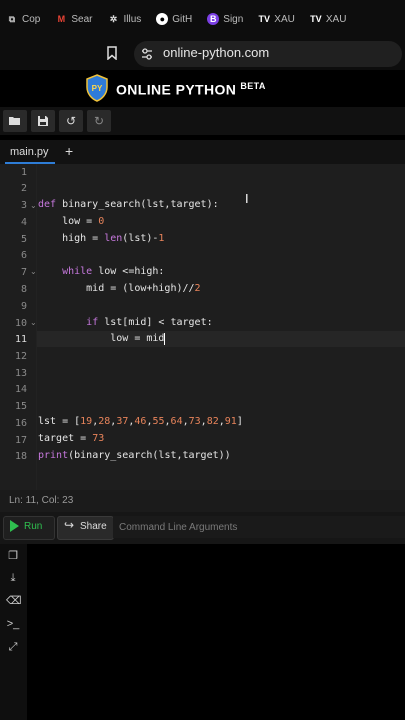 The height and width of the screenshot is (720, 405). I want to click on line-number: 18, so click(20, 456).